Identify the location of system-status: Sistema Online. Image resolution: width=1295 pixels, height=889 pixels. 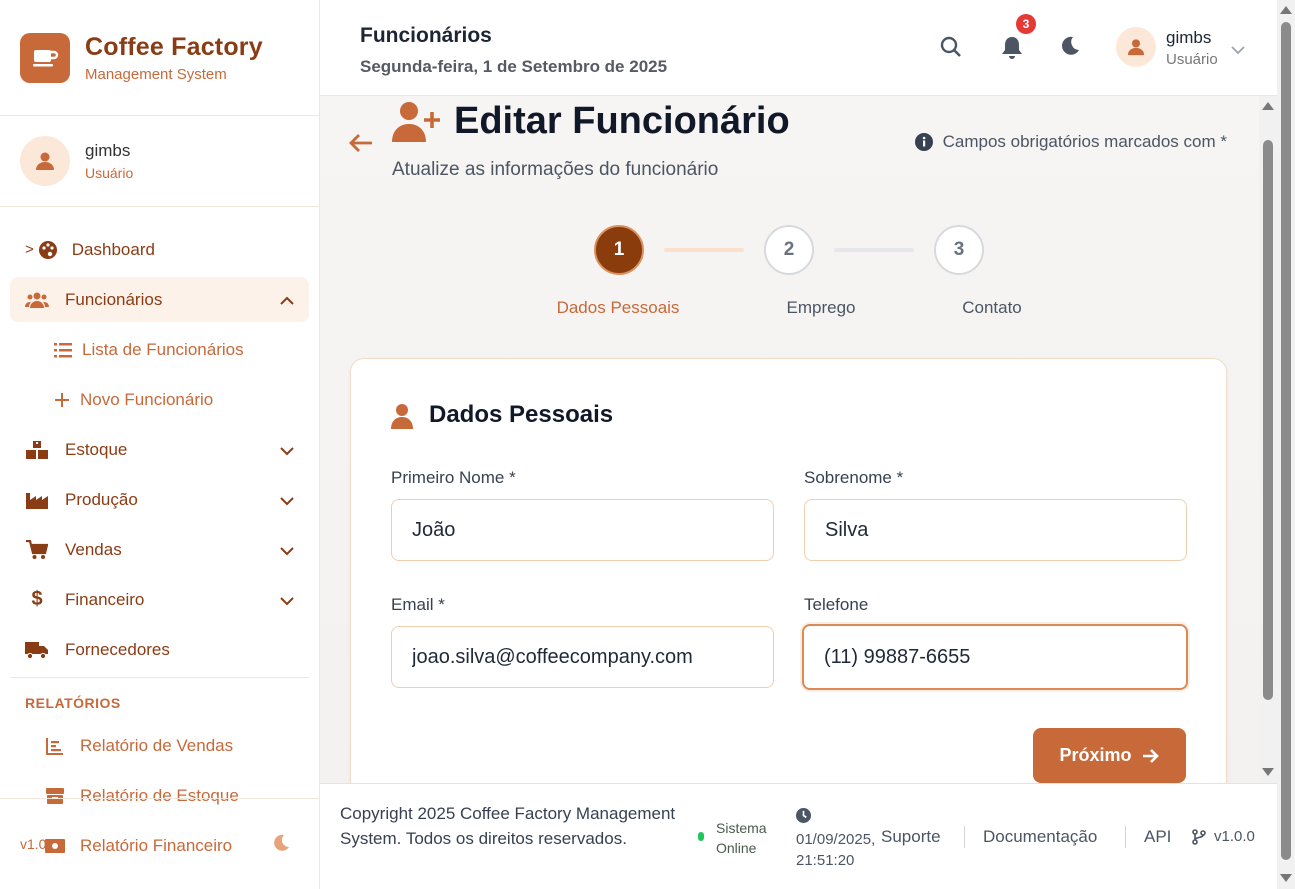
(738, 838).